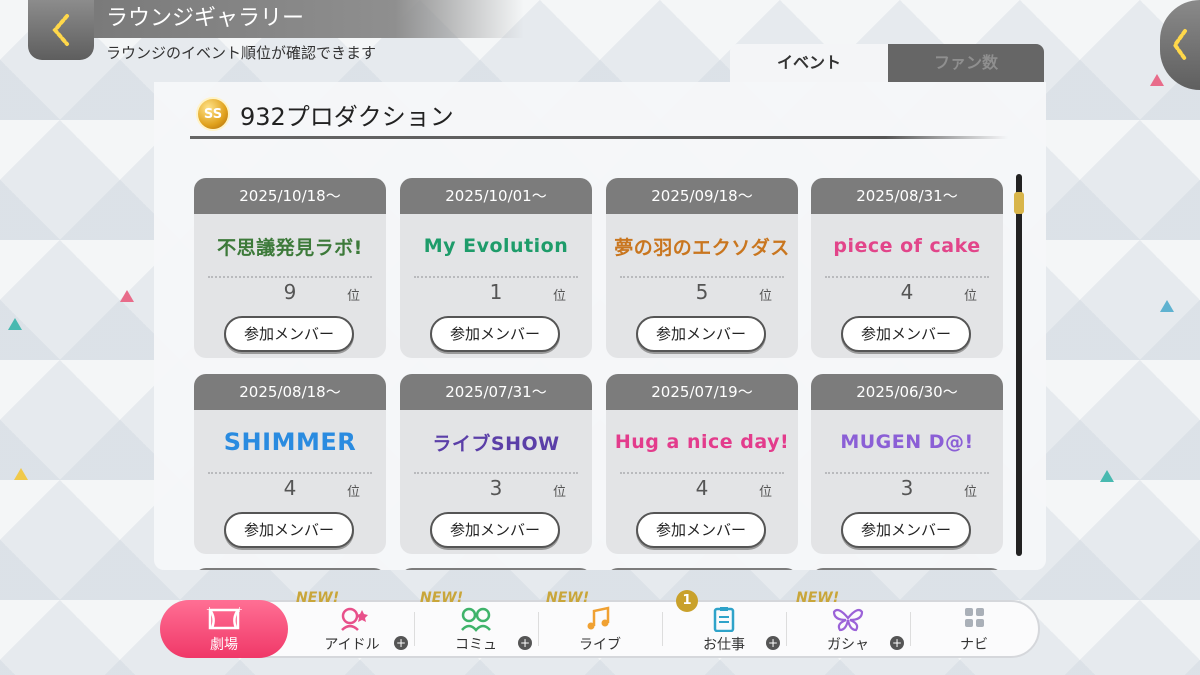 This screenshot has height=675, width=1200. Describe the element at coordinates (290, 392) in the screenshot. I see `event-date: 2025/08/18～` at that location.